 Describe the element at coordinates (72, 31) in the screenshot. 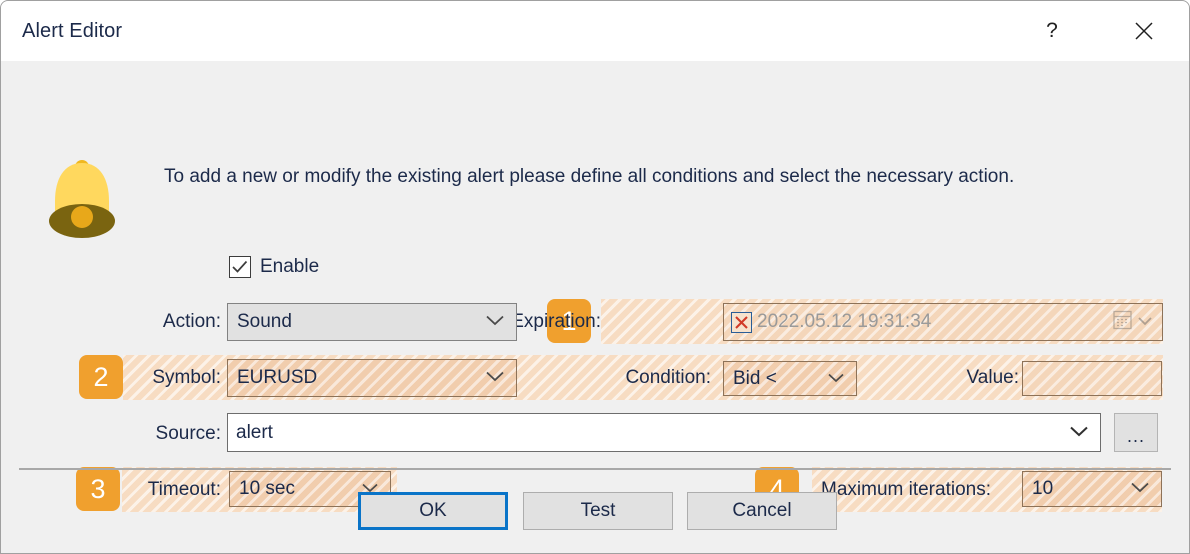

I see `window-title: Alert Editor` at that location.